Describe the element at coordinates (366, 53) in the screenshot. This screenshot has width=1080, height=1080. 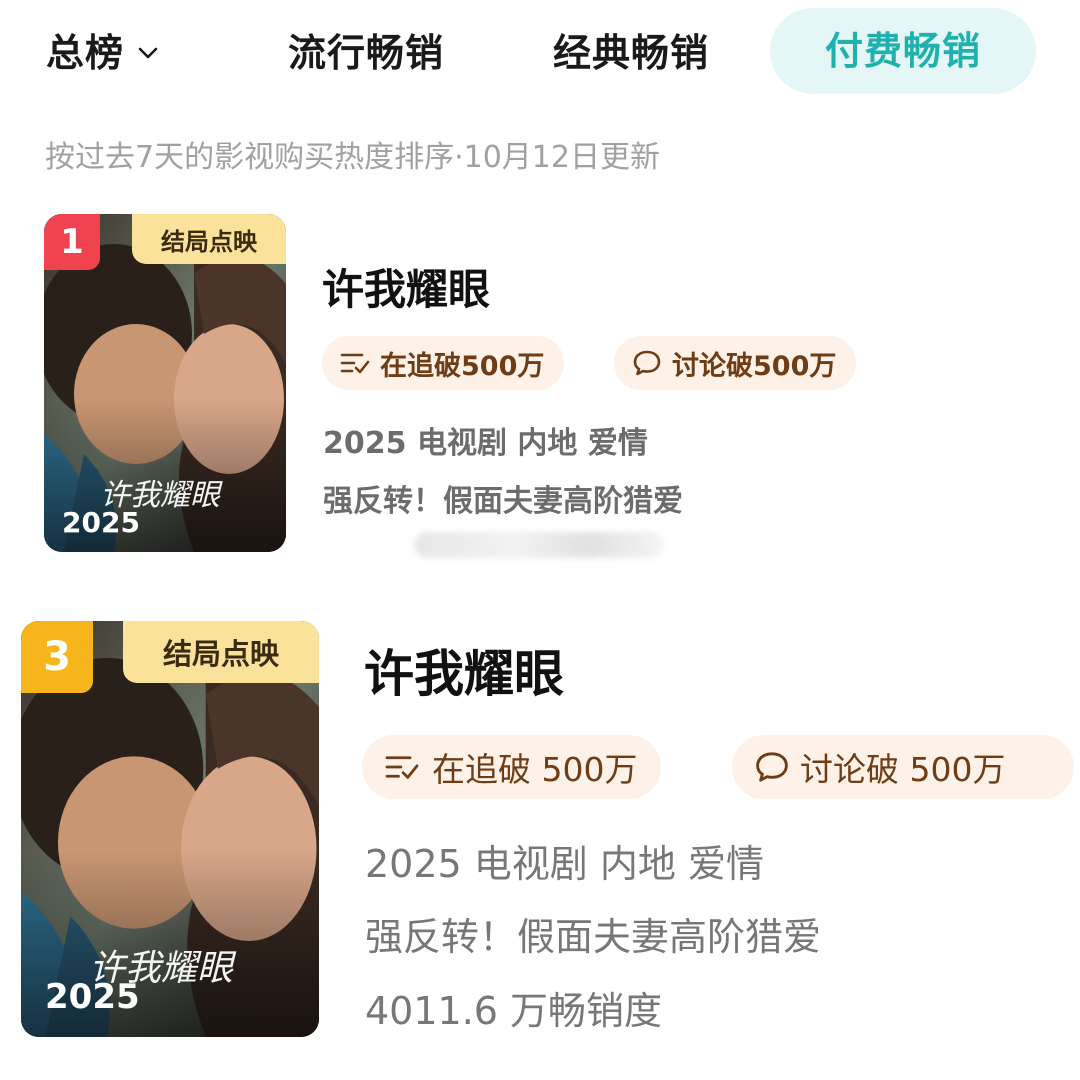
I see `tab-trending: 流行畅销` at that location.